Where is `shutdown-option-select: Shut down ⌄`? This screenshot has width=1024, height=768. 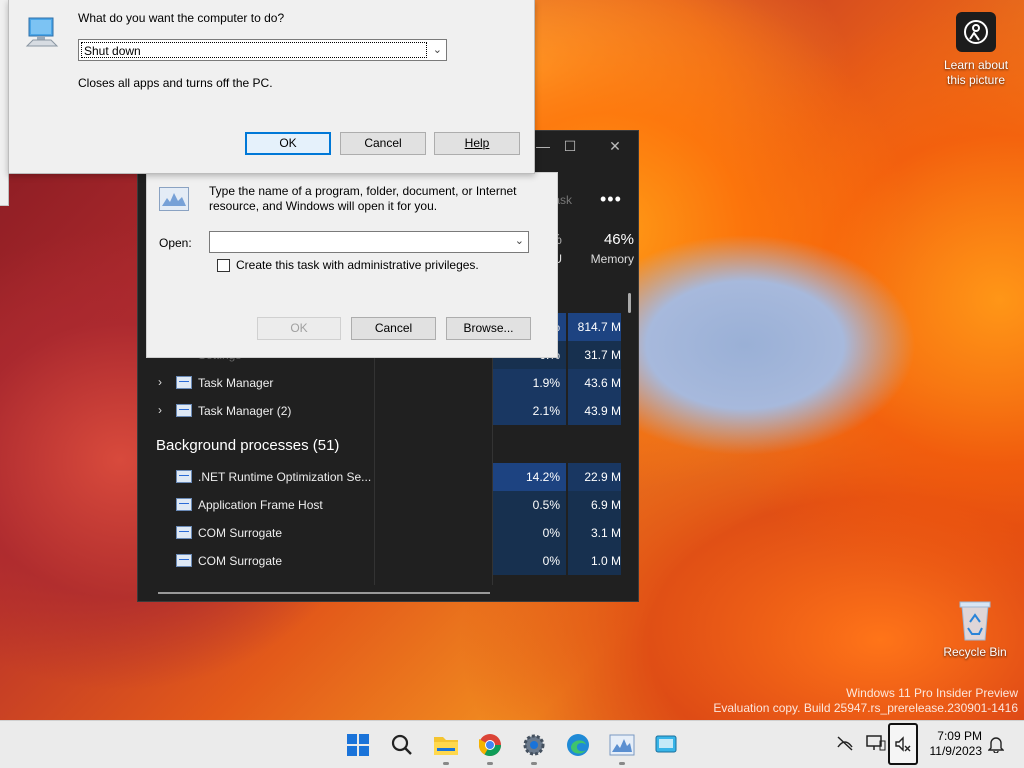
shutdown-option-select: Shut down ⌄ is located at coordinates (262, 50).